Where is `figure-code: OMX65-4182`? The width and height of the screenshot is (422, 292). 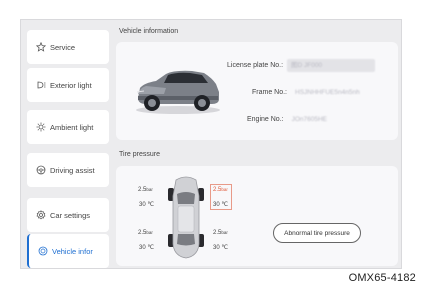
figure-code: OMX65-4182 is located at coordinates (382, 278).